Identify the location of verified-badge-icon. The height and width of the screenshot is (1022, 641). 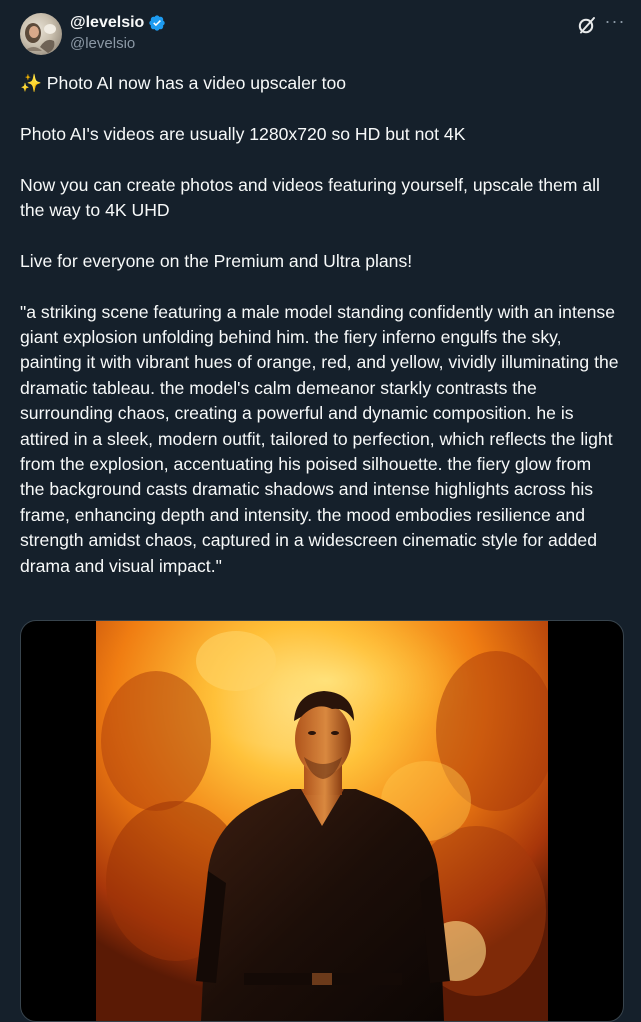
(157, 23).